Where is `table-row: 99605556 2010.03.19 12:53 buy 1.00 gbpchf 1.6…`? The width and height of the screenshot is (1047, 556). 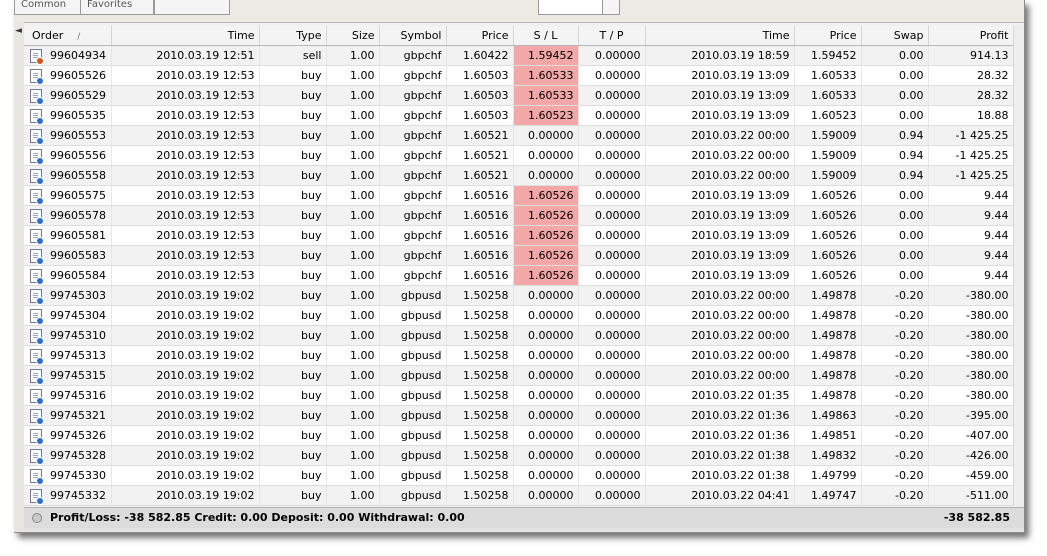
table-row: 99605556 2010.03.19 12:53 buy 1.00 gbpchf 1.6… is located at coordinates (519, 155).